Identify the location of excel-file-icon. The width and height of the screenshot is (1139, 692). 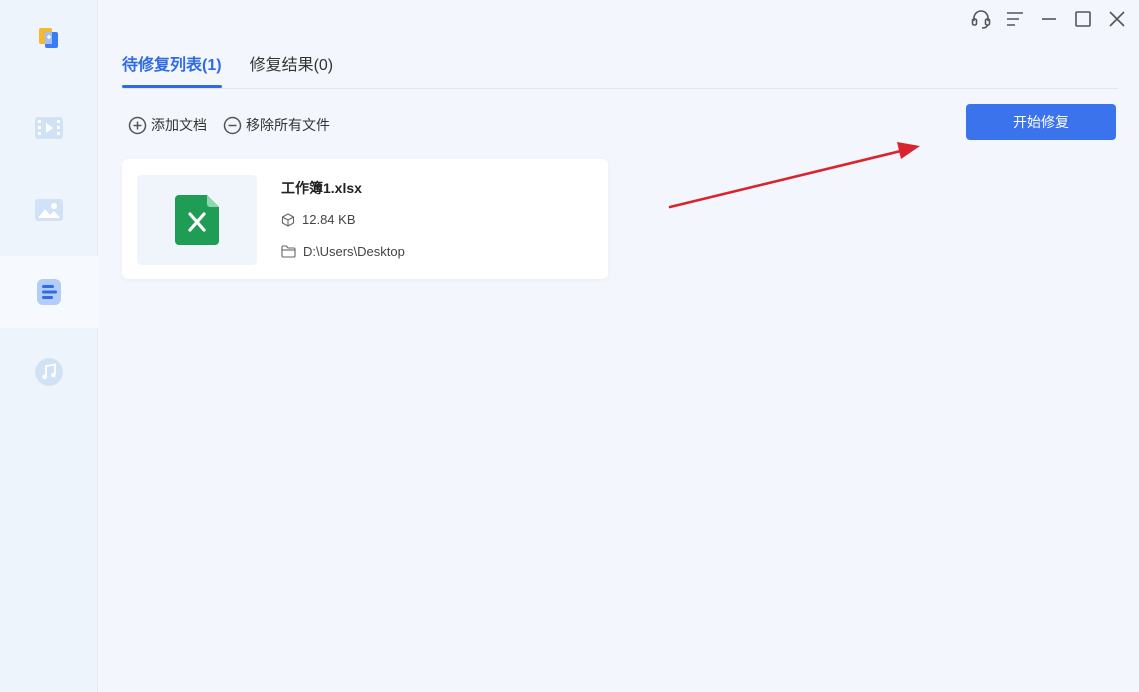
(197, 220).